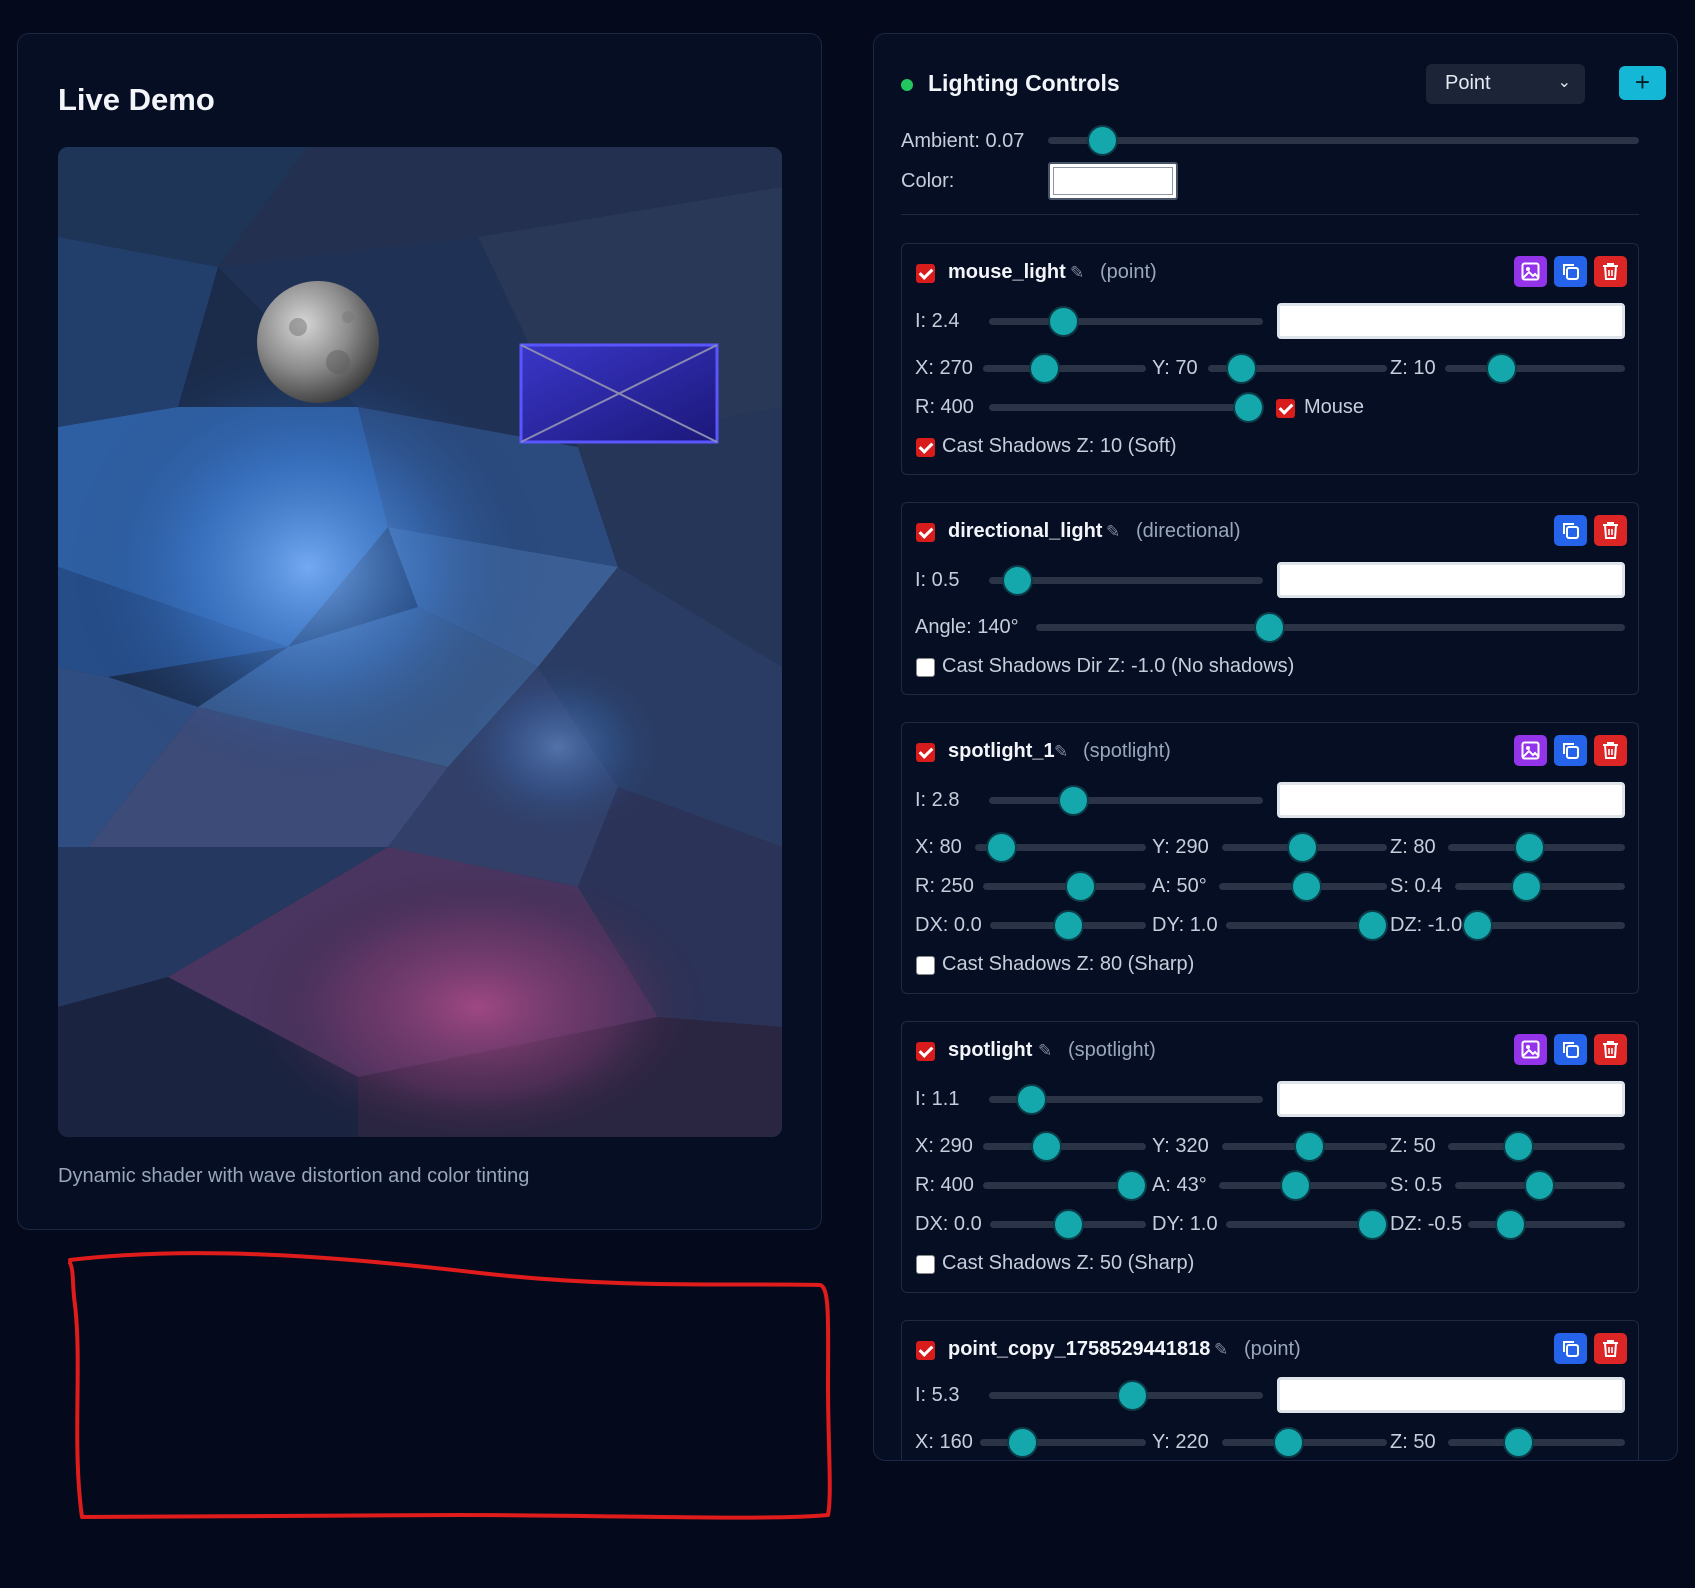 This screenshot has width=1695, height=1588. I want to click on add-light-button: +, so click(1642, 83).